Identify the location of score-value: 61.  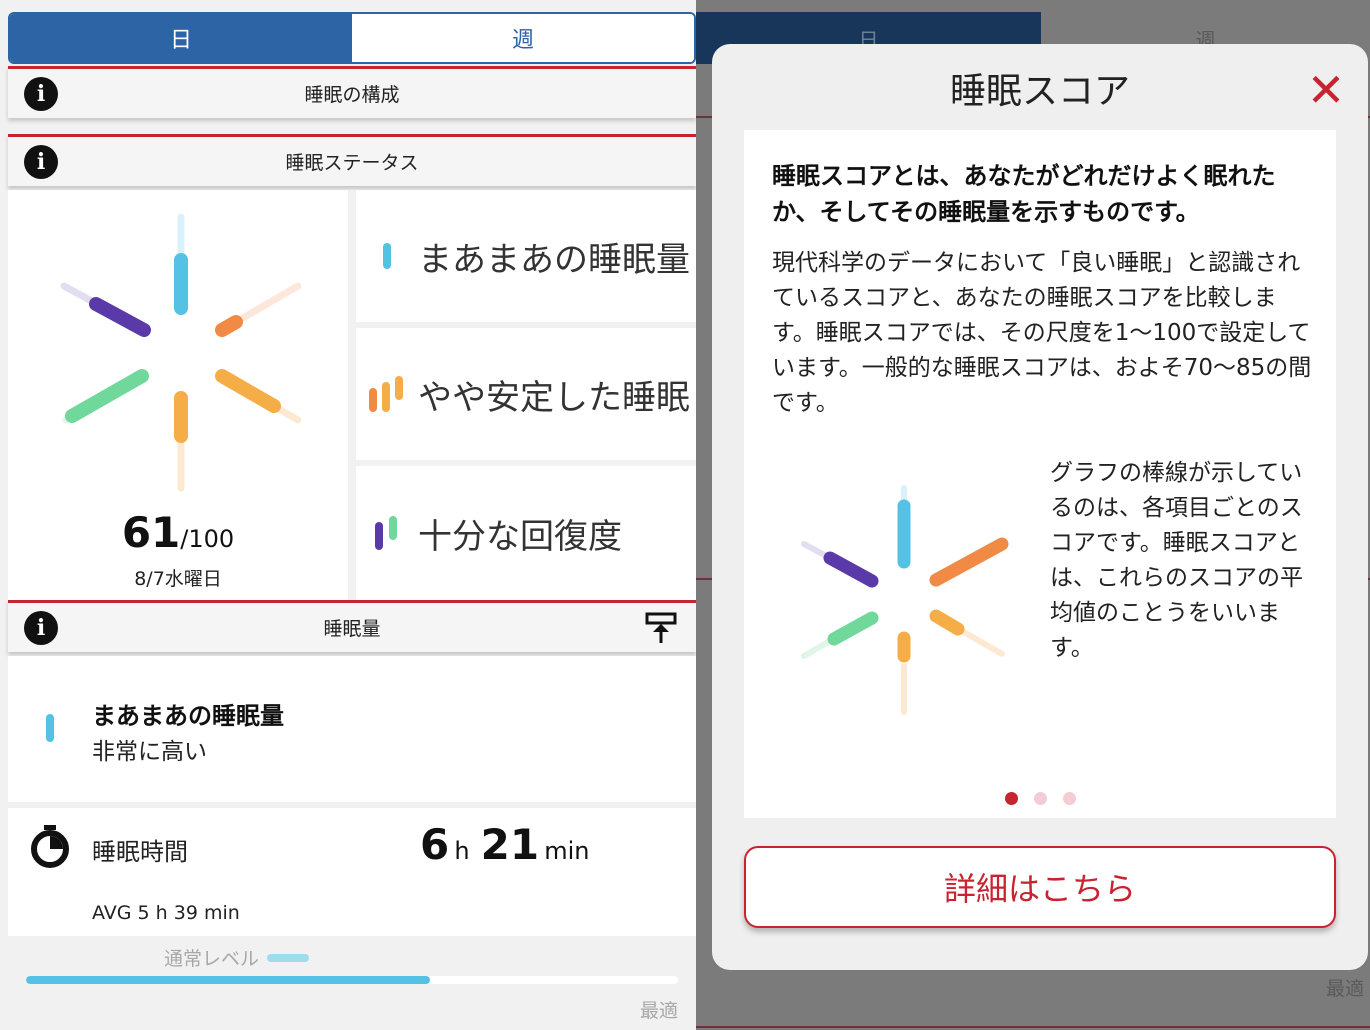
(151, 532).